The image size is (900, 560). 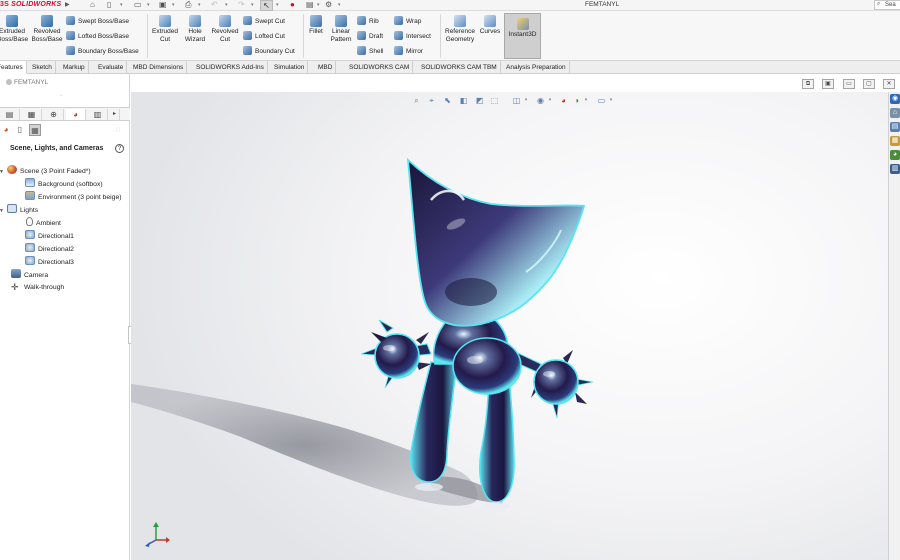 I want to click on swept-cut-button: Swept Cut, so click(x=264, y=21).